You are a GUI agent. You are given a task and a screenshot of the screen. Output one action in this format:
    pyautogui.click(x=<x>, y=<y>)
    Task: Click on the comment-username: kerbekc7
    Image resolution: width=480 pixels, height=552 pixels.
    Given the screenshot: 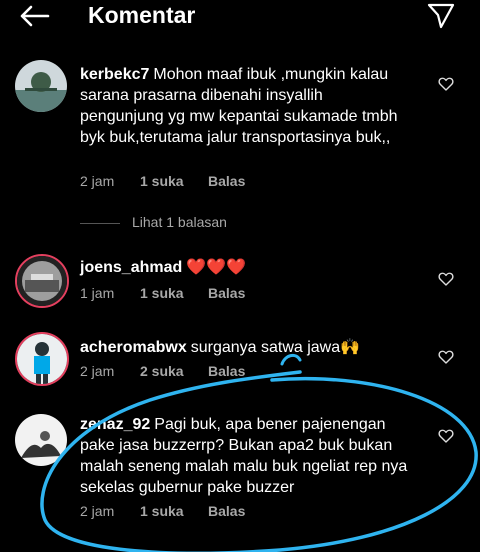 What is the action you would take?
    pyautogui.click(x=114, y=74)
    